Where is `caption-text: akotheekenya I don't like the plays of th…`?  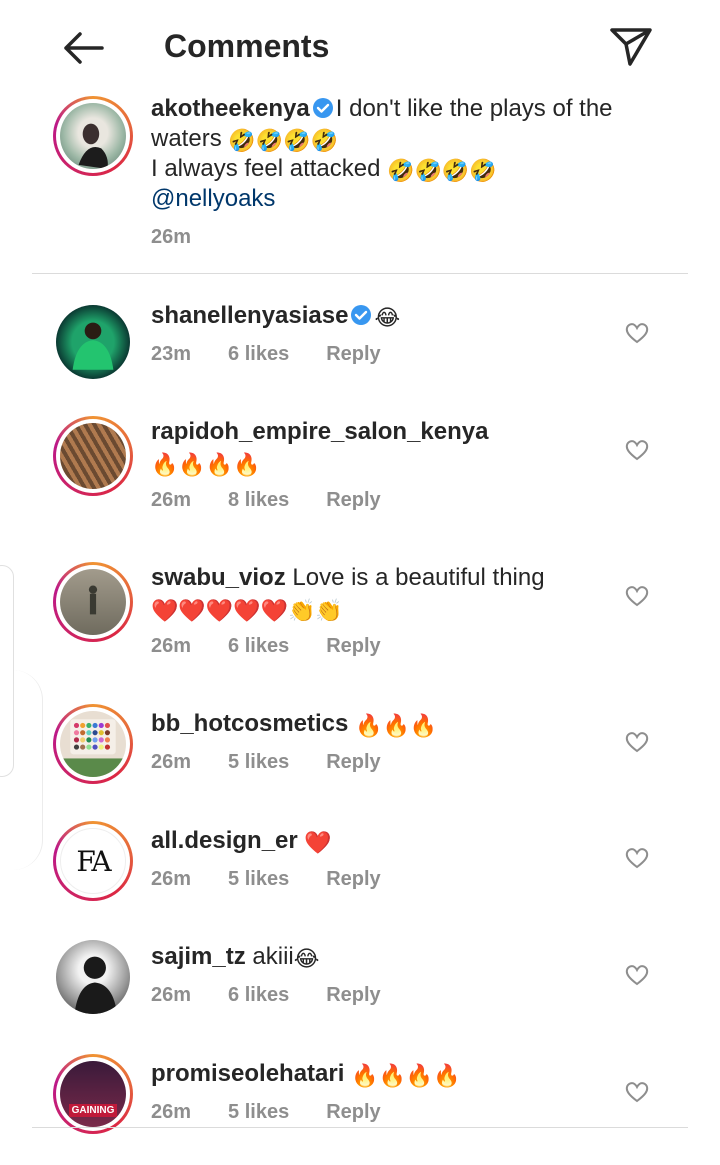
caption-text: akotheekenya I don't like the plays of th… is located at coordinates (386, 154).